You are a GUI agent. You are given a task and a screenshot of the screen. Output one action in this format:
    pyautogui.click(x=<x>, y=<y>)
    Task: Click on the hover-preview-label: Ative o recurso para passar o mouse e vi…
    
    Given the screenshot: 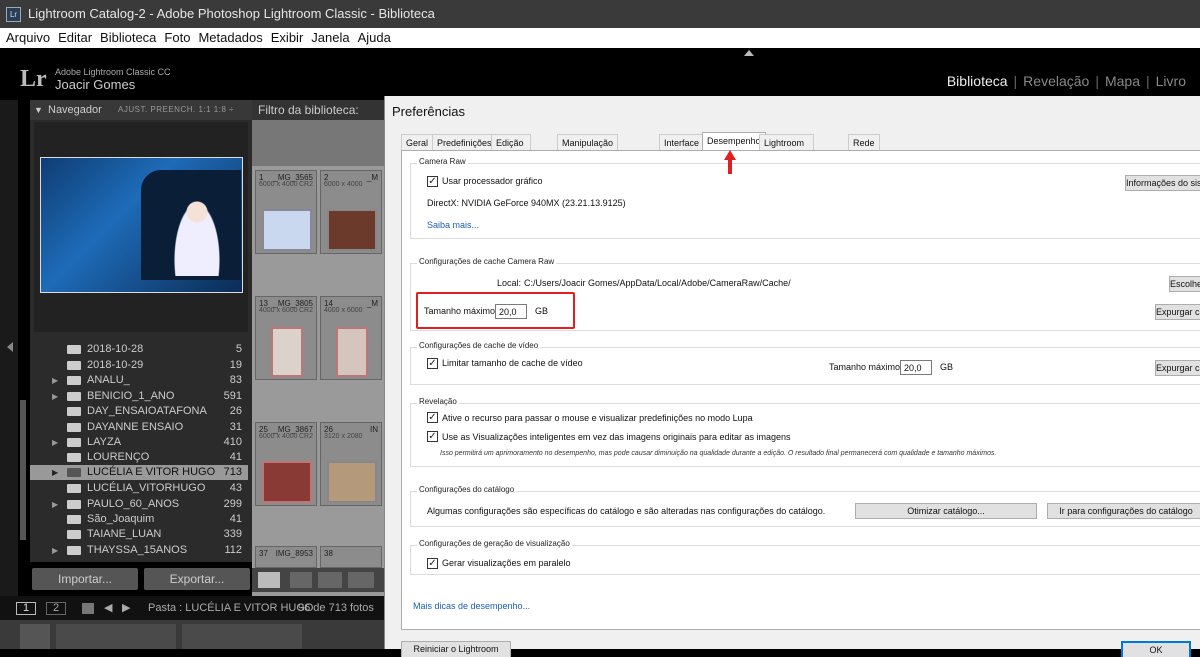 What is the action you would take?
    pyautogui.click(x=597, y=418)
    